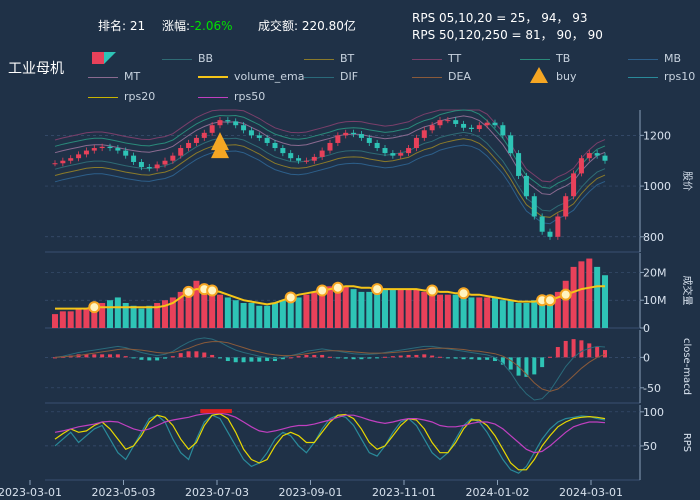 This screenshot has width=700, height=500. Describe the element at coordinates (653, 412) in the screenshot. I see `y-tick-label: 100` at that location.